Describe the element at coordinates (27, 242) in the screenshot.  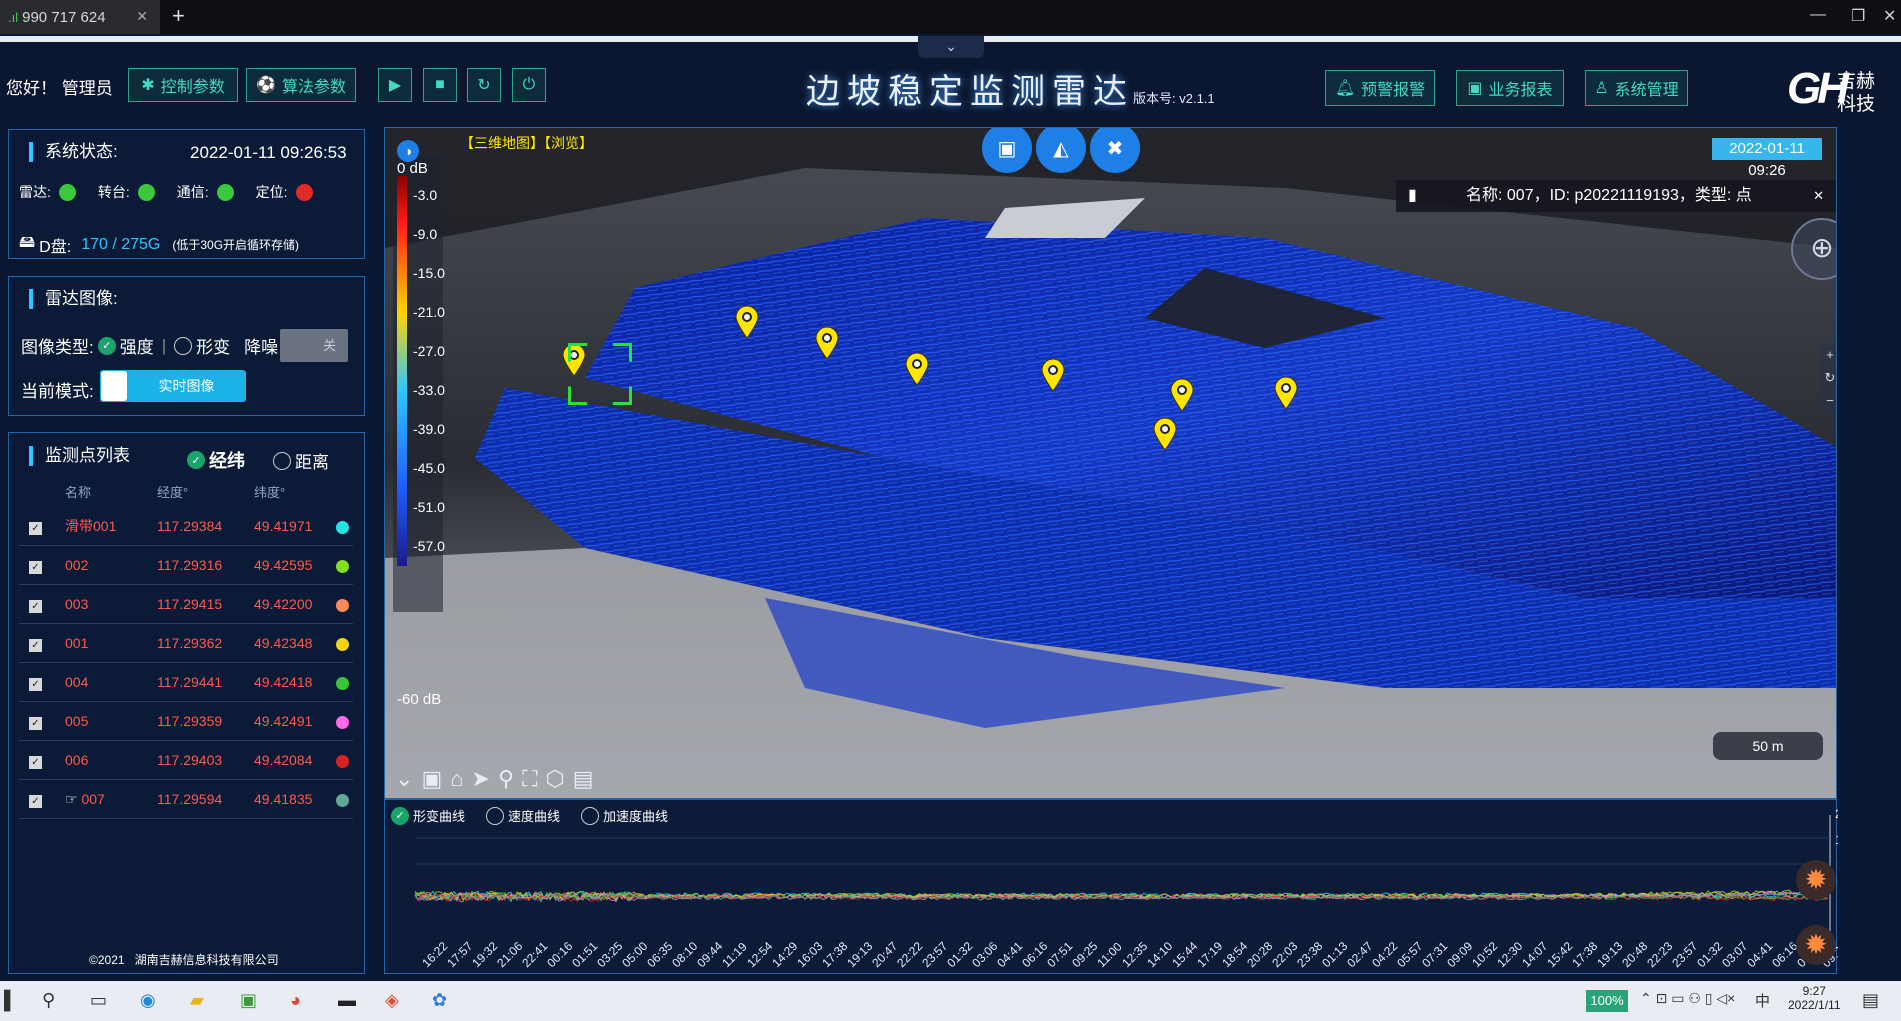
I see `disk-icon: 🖴︎` at that location.